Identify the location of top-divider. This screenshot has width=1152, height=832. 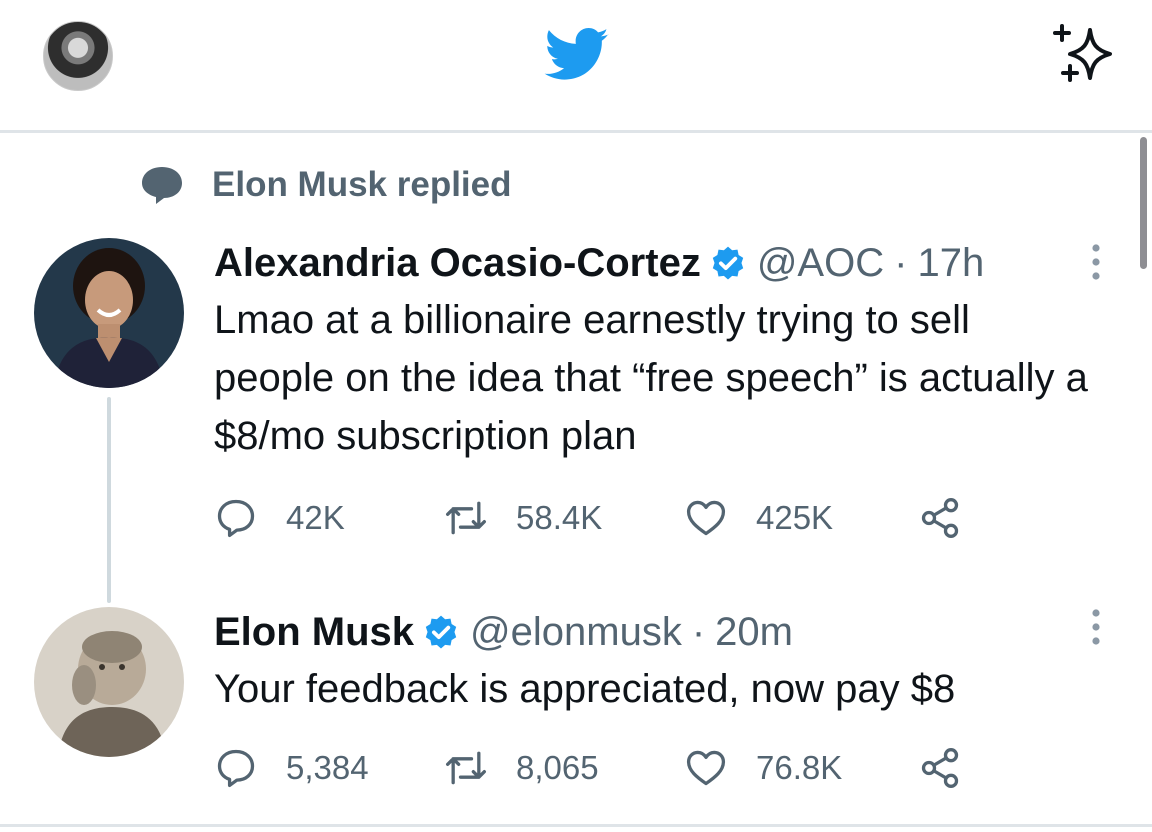
(576, 131).